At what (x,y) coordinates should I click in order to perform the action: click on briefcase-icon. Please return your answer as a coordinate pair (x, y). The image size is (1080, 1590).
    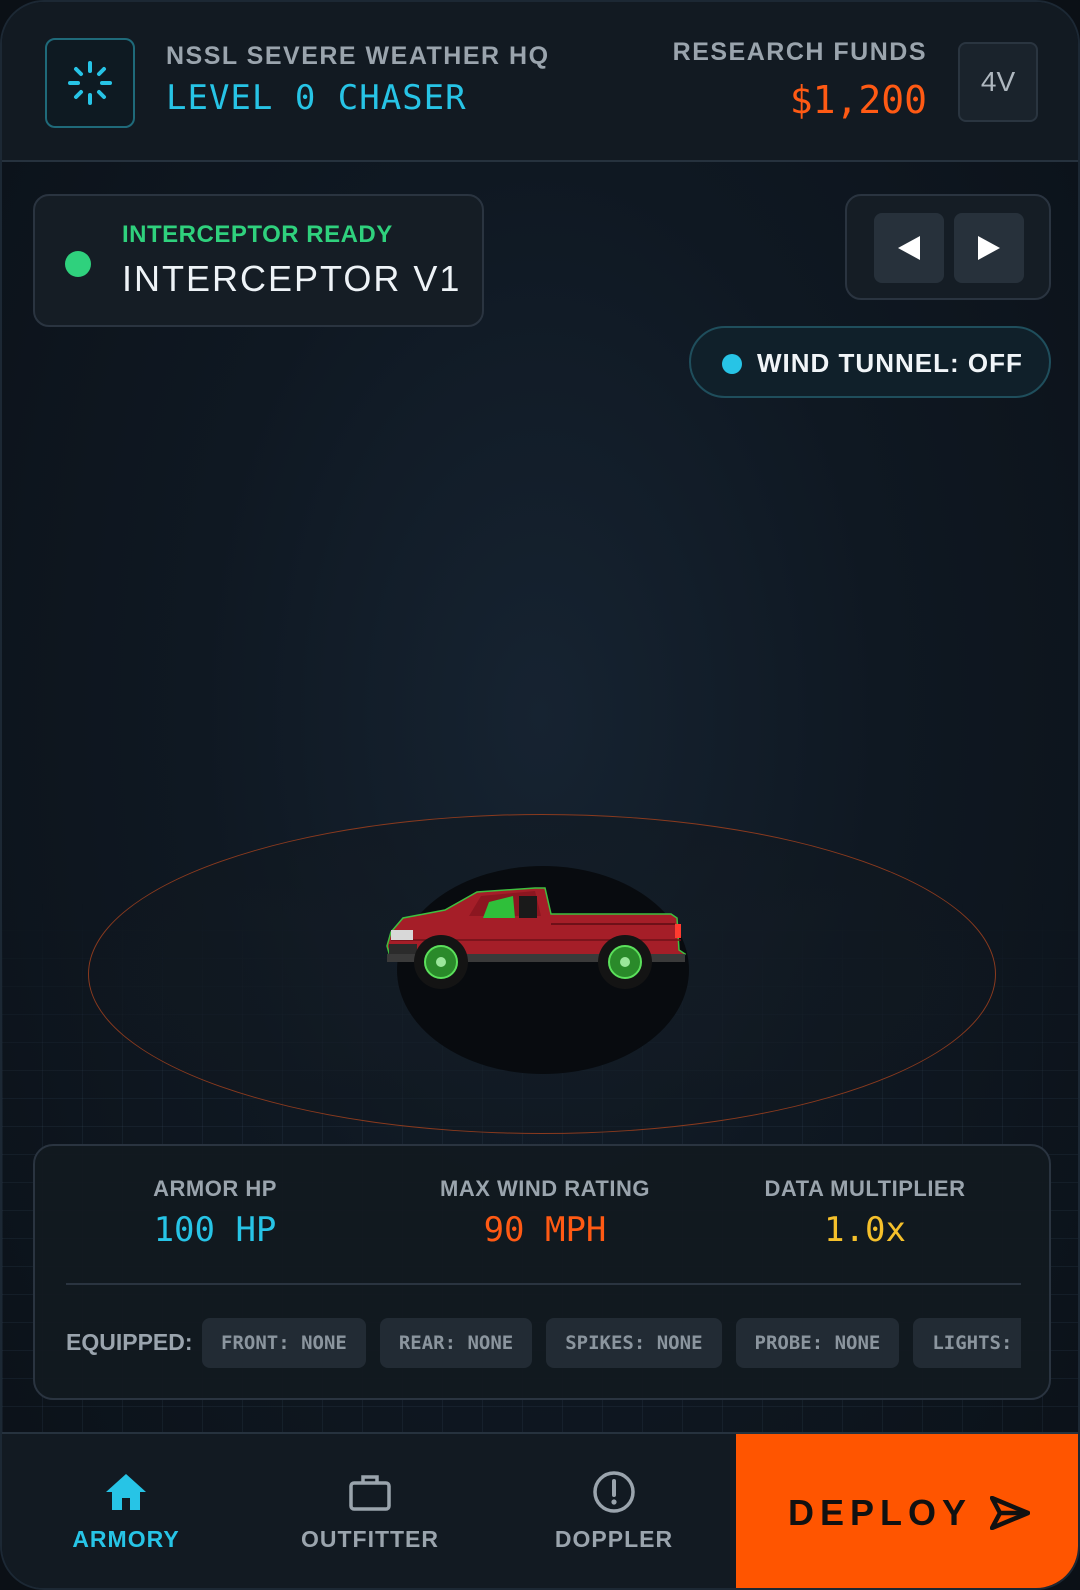
    Looking at the image, I should click on (370, 1492).